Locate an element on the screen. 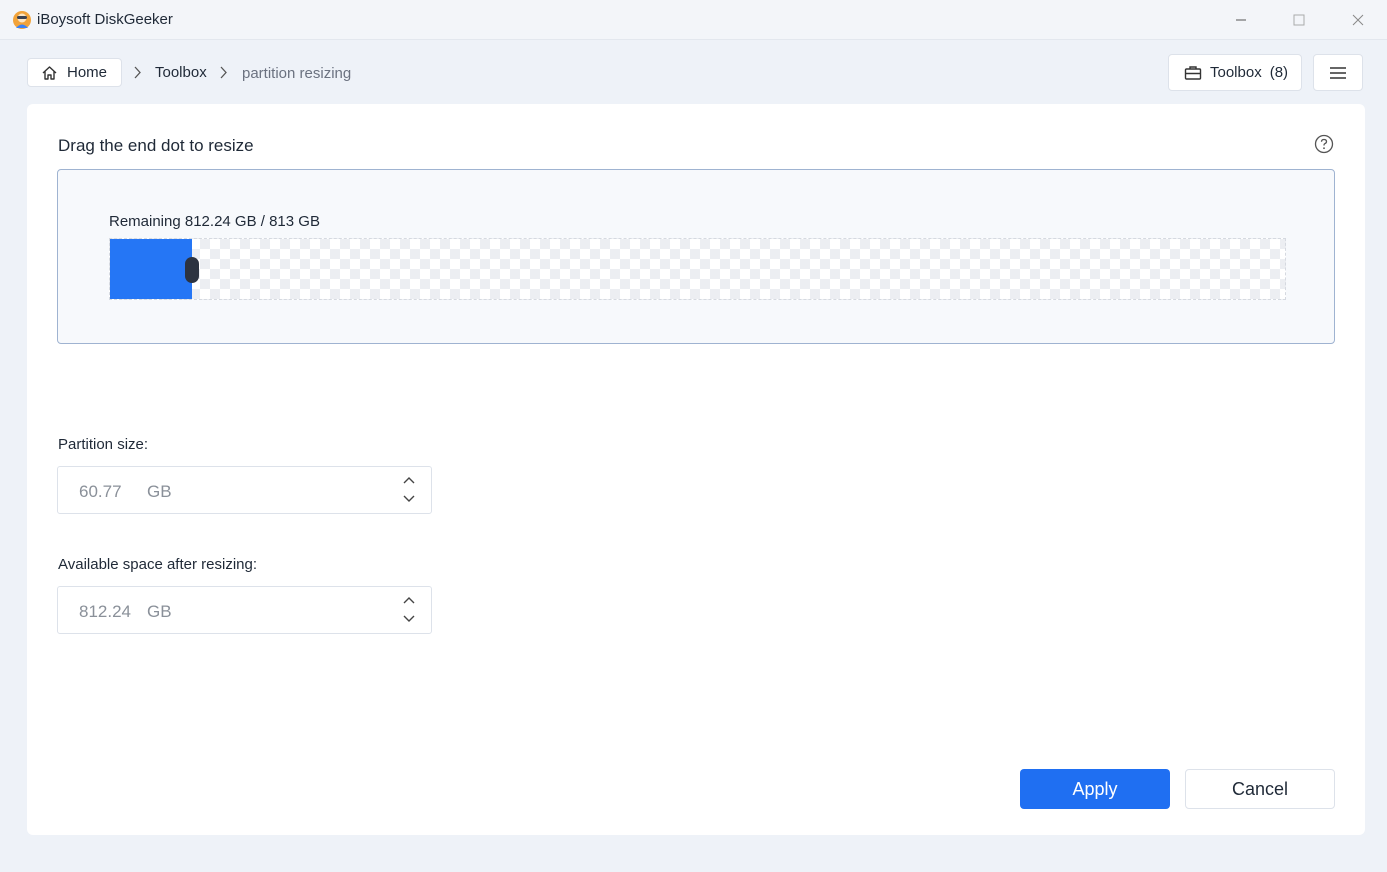  hamburger-menu-icon is located at coordinates (1338, 72).